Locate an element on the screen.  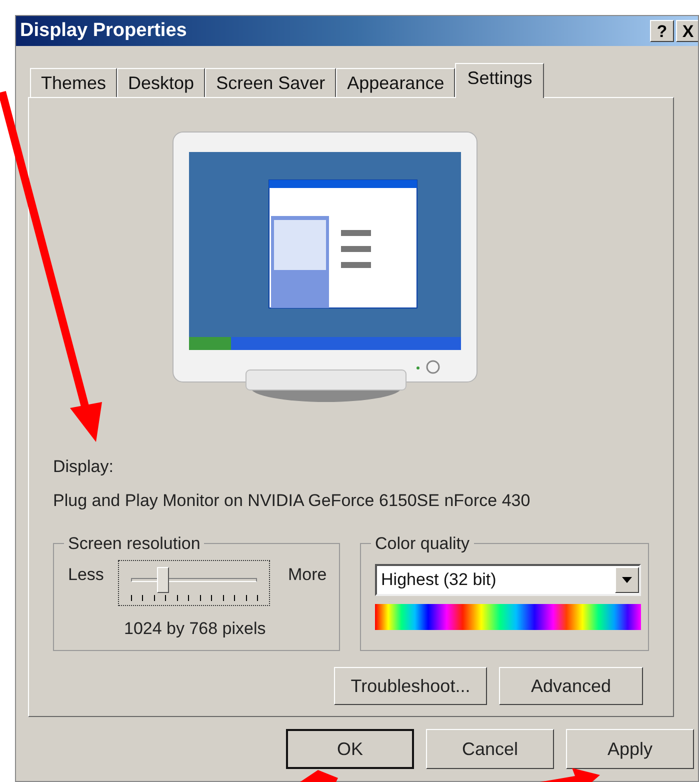
color-quality-dropdown: Highest (32 bit) is located at coordinates (508, 580).